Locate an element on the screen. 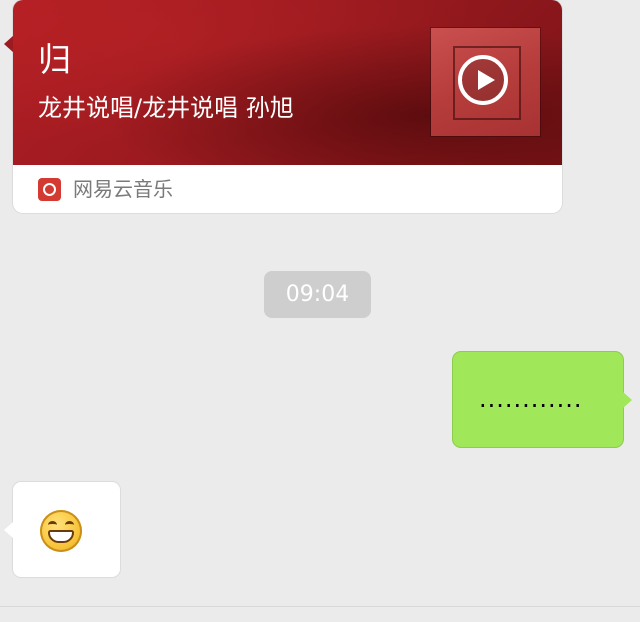 The height and width of the screenshot is (622, 640). emoji-mouth is located at coordinates (61, 536).